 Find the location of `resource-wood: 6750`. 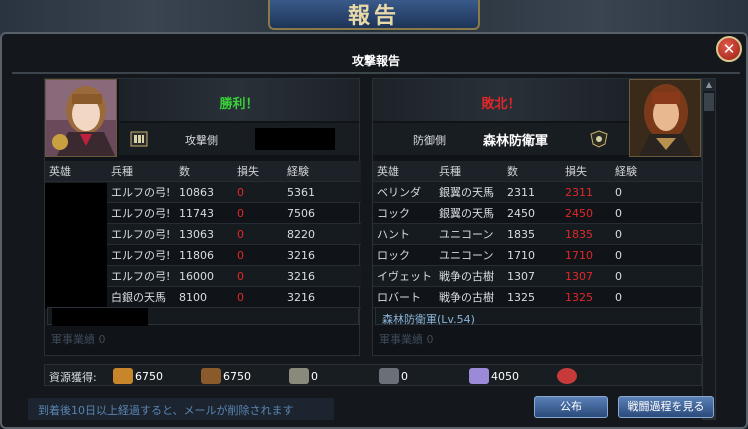

resource-wood: 6750 is located at coordinates (226, 376).